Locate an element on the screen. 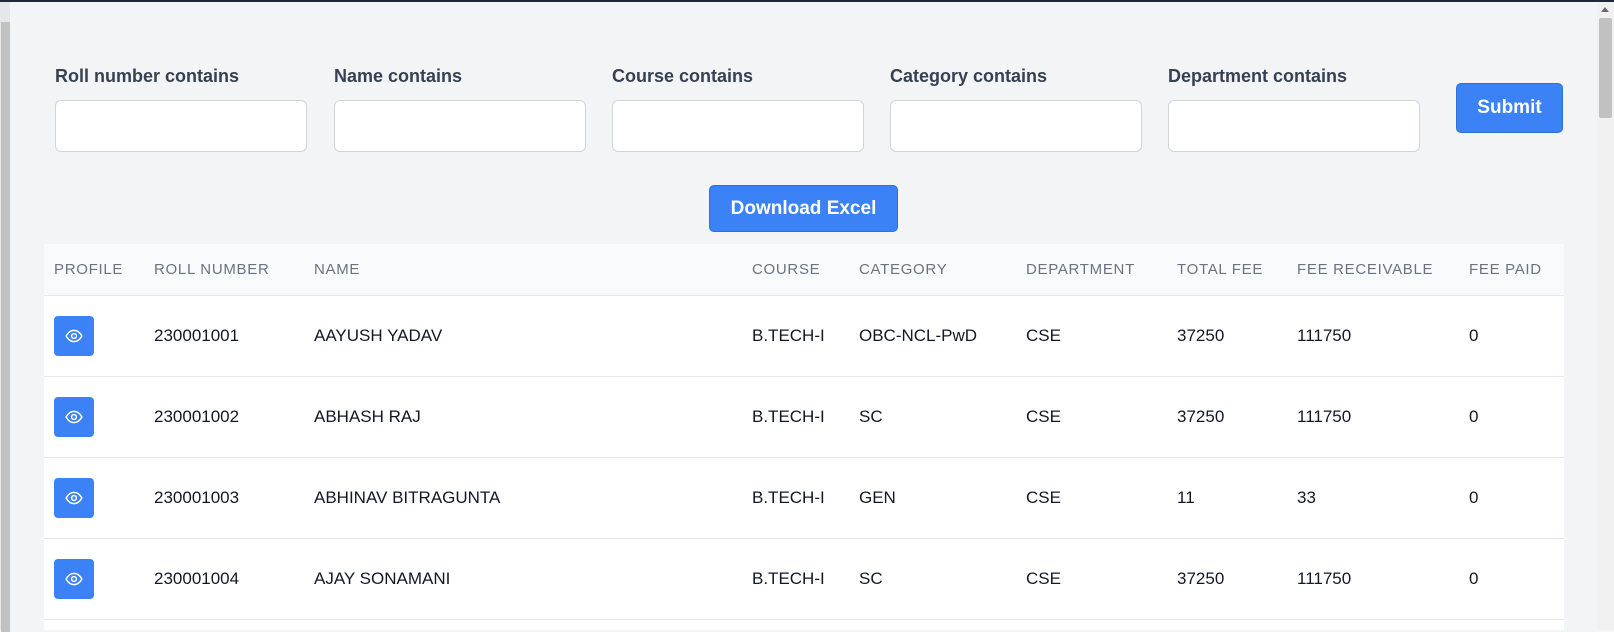 This screenshot has height=632, width=1614. submit-button: Submit is located at coordinates (1509, 108).